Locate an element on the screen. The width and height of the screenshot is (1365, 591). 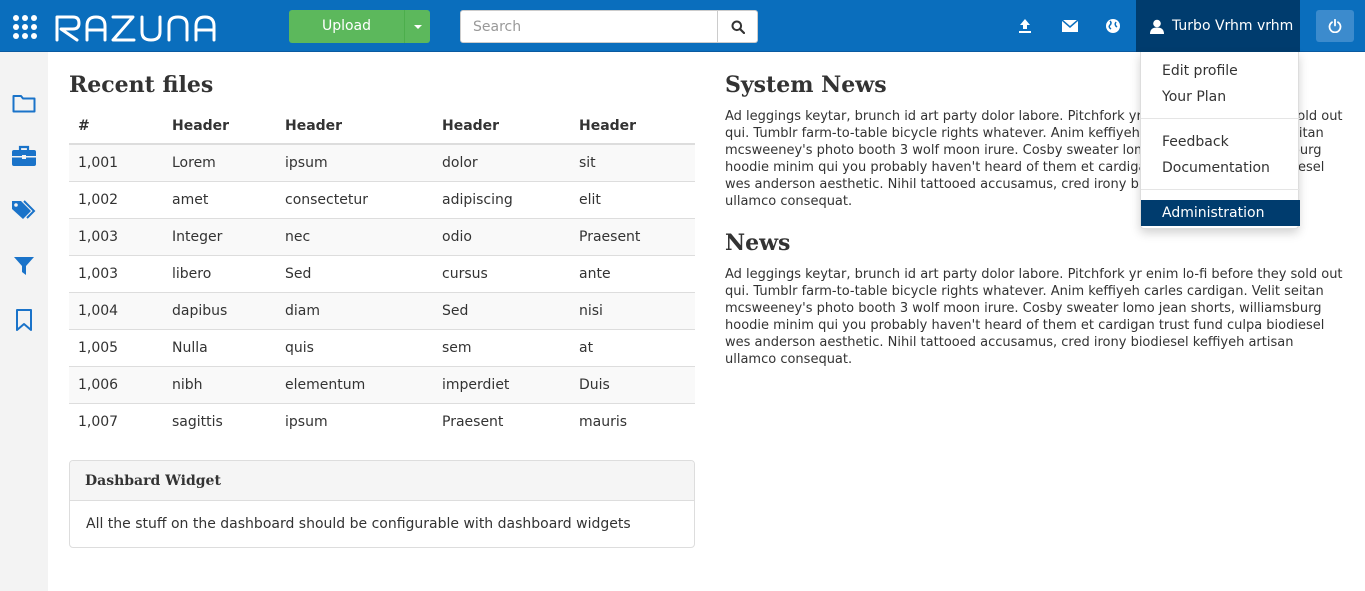
menu-item-edit-profile: Edit profile is located at coordinates (1220, 71).